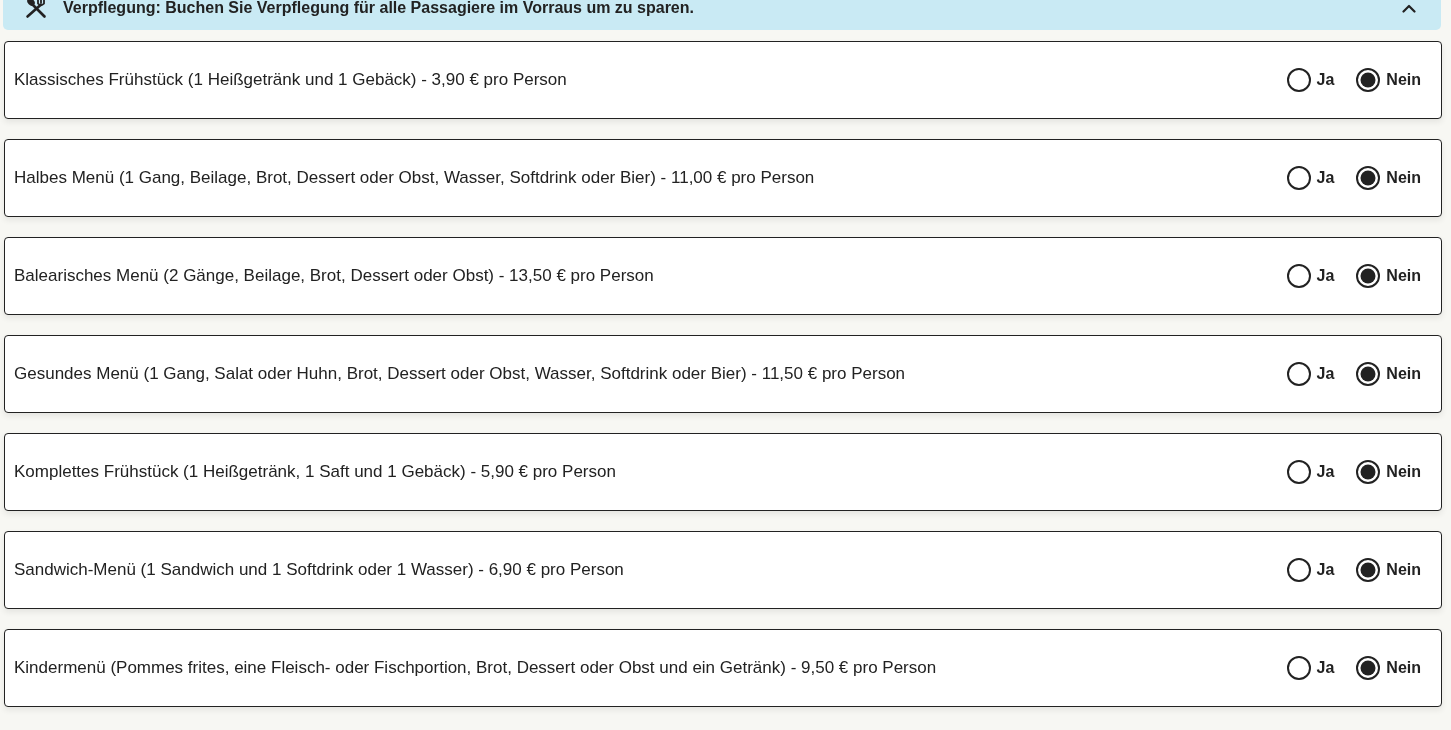 Image resolution: width=1451 pixels, height=730 pixels. I want to click on meal-option-label: Balearisches Menü (2 Gänge, Beilage, Brot, Dessert oder Obst) - 13,50 € pro Person, so click(334, 276).